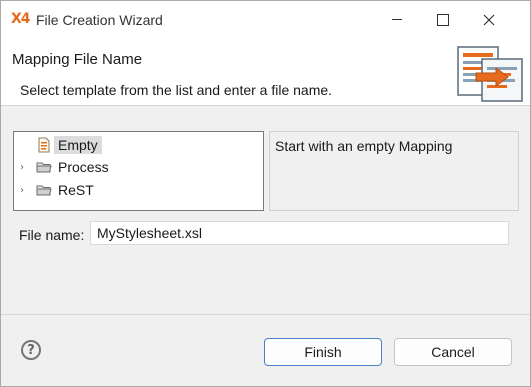 The height and width of the screenshot is (387, 531). What do you see at coordinates (99, 20) in the screenshot?
I see `window-title: File Creation Wizard` at bounding box center [99, 20].